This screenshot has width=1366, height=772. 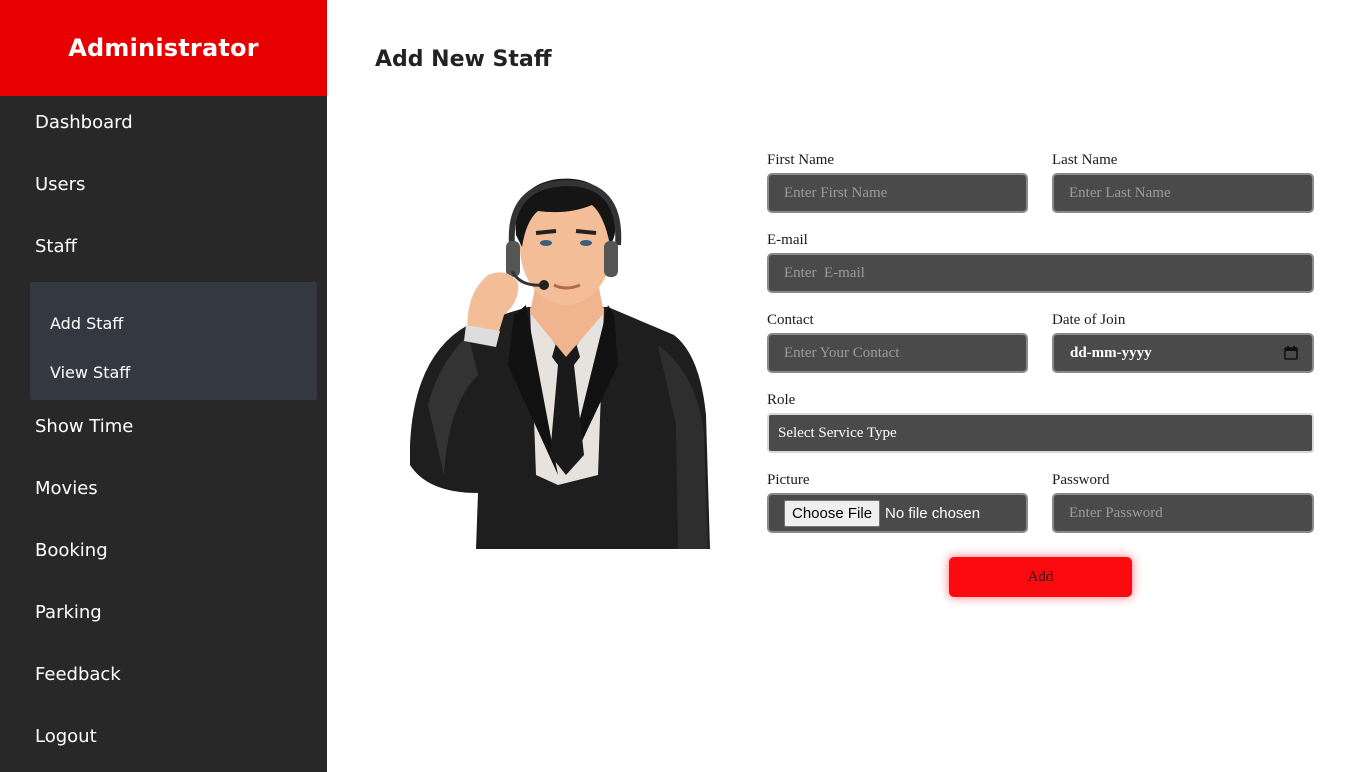 What do you see at coordinates (787, 240) in the screenshot?
I see `email-label: E-mail` at bounding box center [787, 240].